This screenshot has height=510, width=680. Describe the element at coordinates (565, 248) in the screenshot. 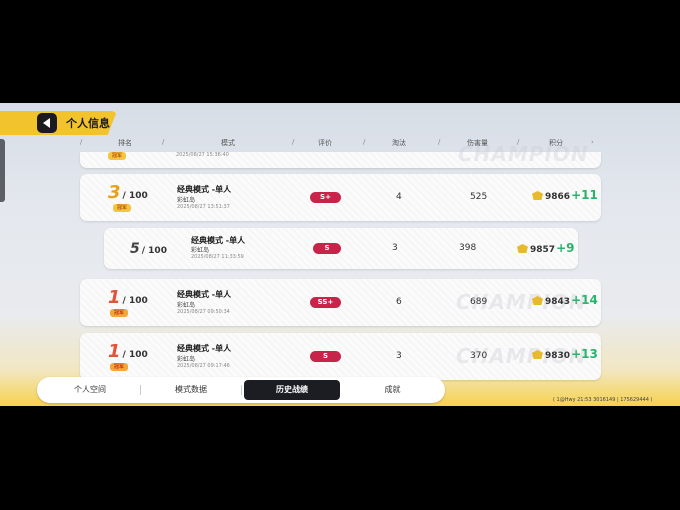

I see `score-gain: +9` at that location.